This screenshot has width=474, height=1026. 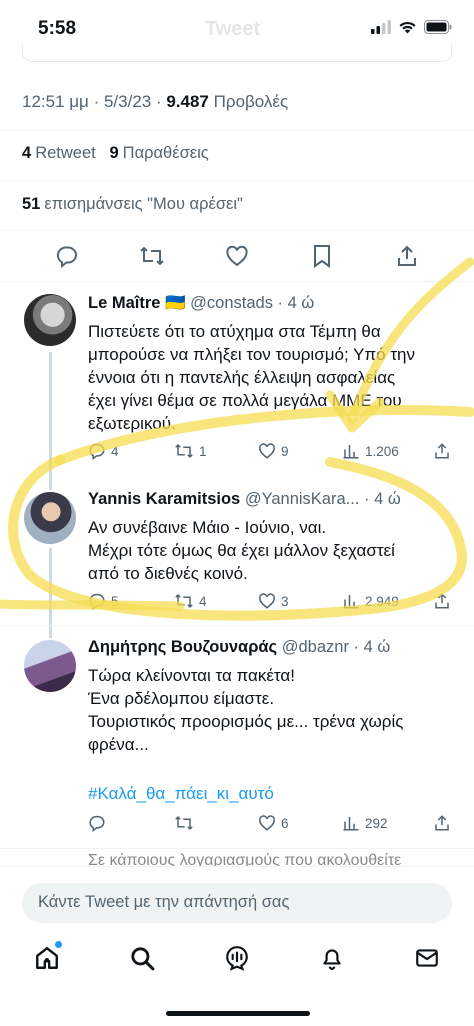 I want to click on view-count-value: 292, so click(x=376, y=823).